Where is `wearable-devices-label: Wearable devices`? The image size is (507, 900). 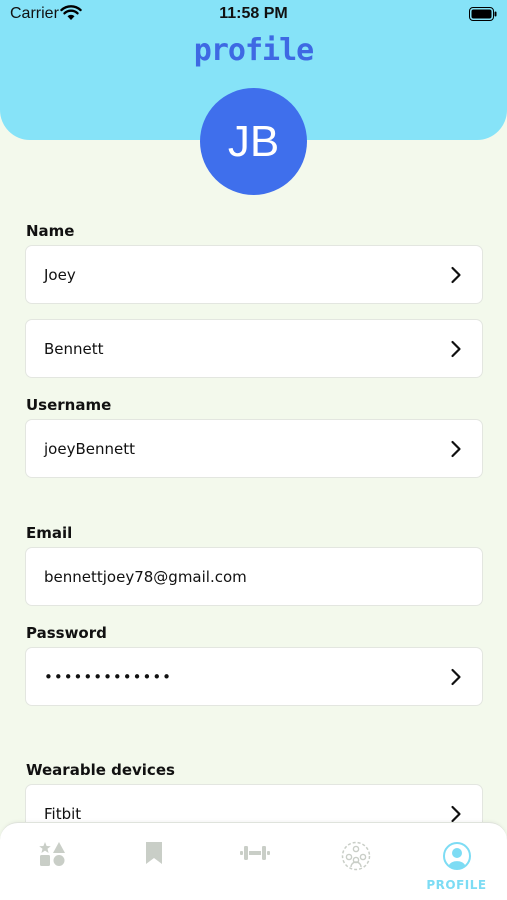 wearable-devices-label: Wearable devices is located at coordinates (100, 770).